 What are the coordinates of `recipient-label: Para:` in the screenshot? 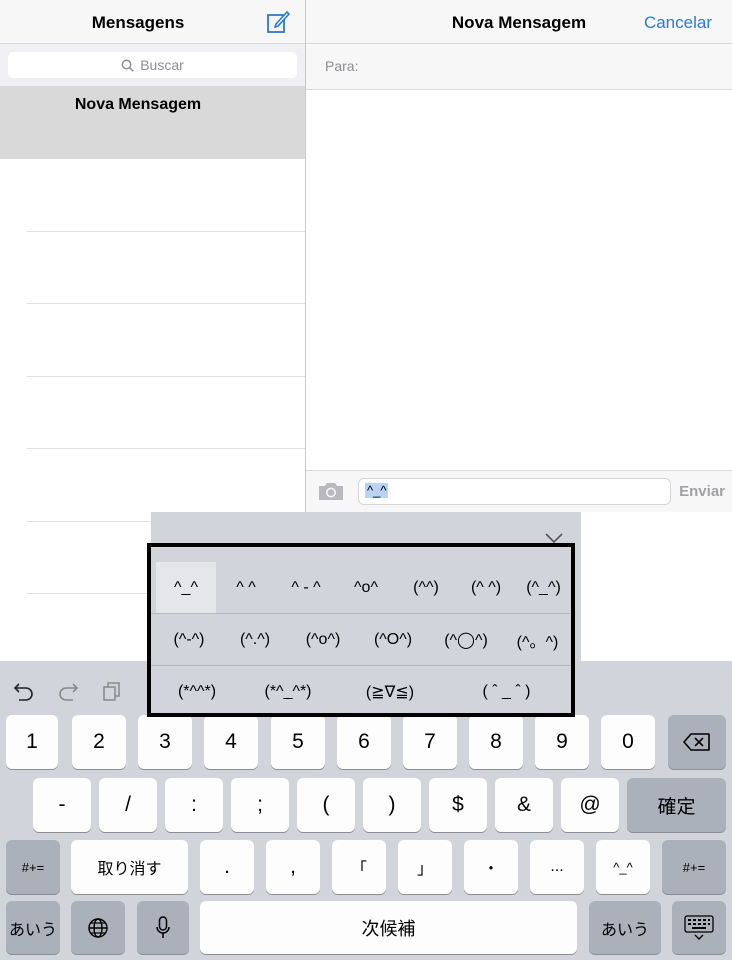 It's located at (342, 66).